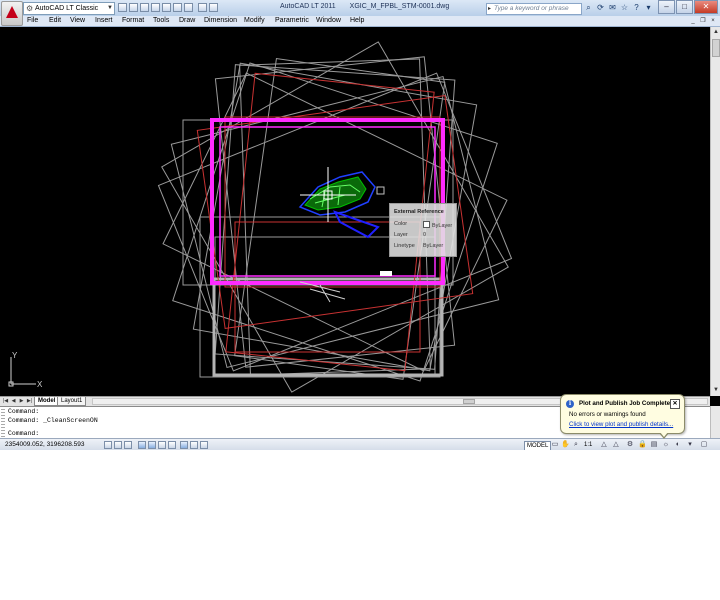 The width and height of the screenshot is (720, 600). What do you see at coordinates (588, 445) in the screenshot?
I see `annotation-scale: 1:1` at bounding box center [588, 445].